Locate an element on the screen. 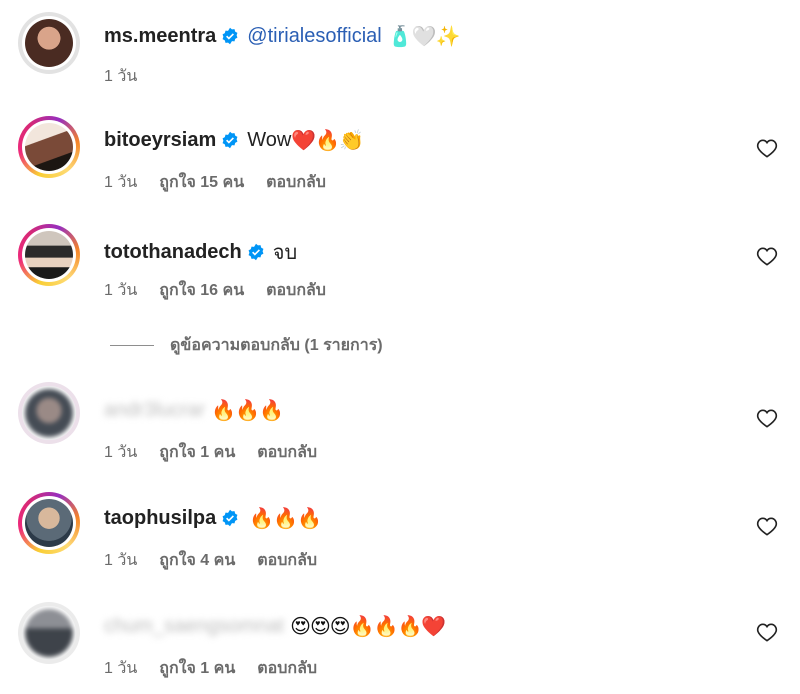  comment-item: ms.meentra @tirialesofficial 🧴🤍✨ 1 วัน is located at coordinates (400, 48).